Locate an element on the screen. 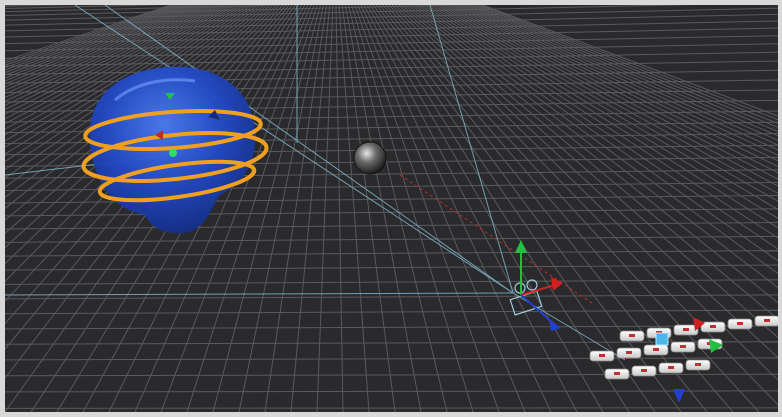 This screenshot has height=417, width=782. chrome-sphere is located at coordinates (370, 158).